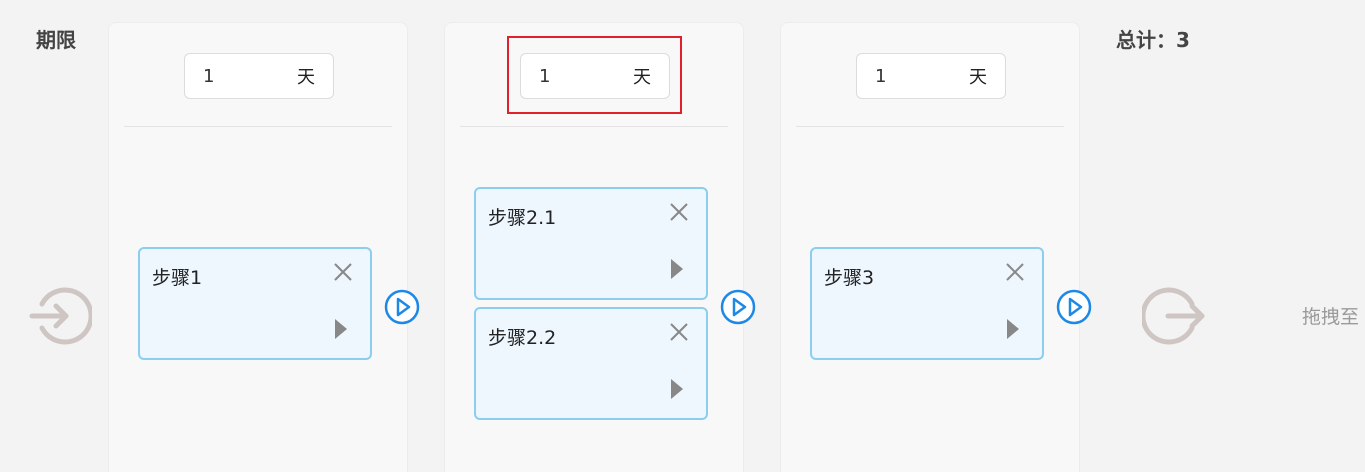  I want to click on sign-in-icon, so click(60, 316).